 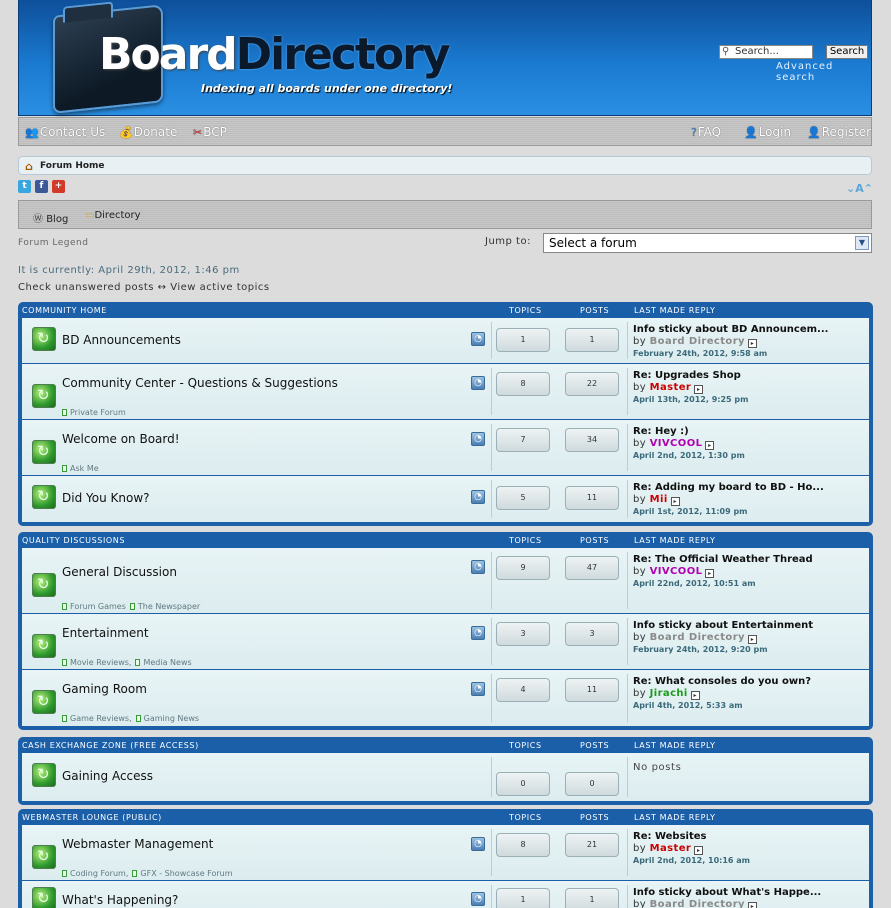 I want to click on subforum-link: Coding Forum,, so click(x=95, y=873).